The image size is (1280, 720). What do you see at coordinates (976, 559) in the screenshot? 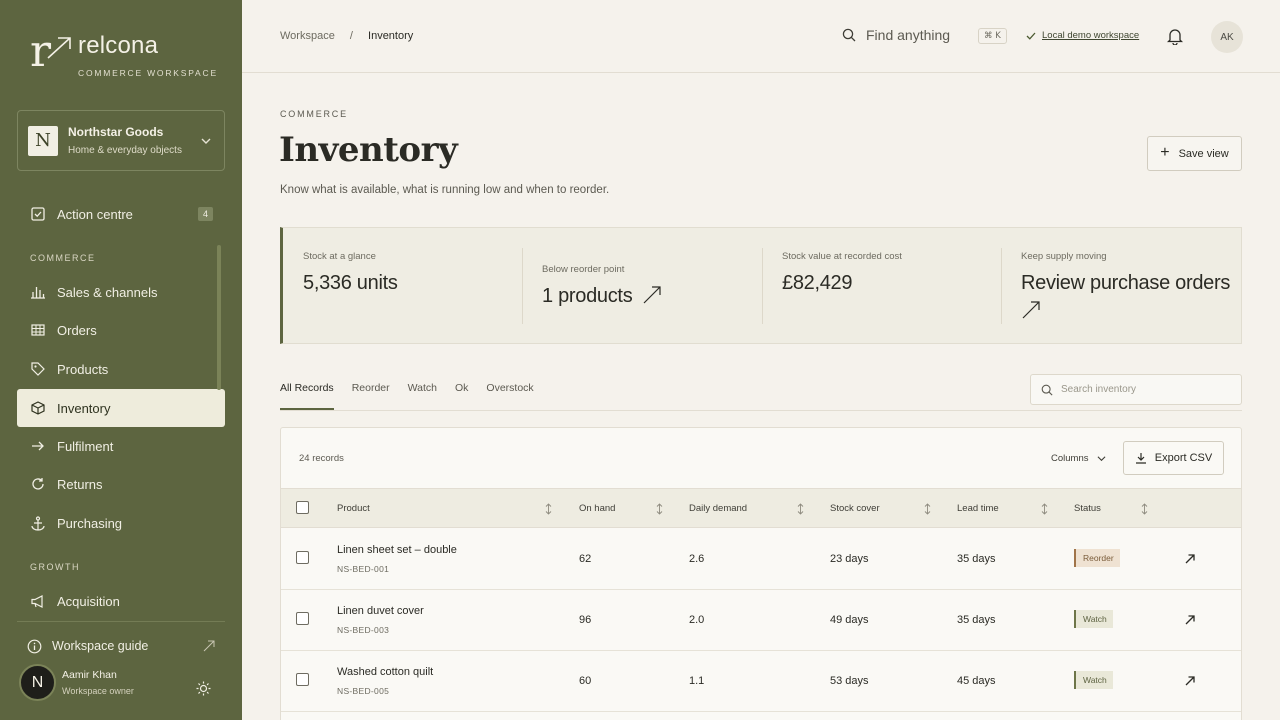
I see `lead-time-value: 35 days` at bounding box center [976, 559].